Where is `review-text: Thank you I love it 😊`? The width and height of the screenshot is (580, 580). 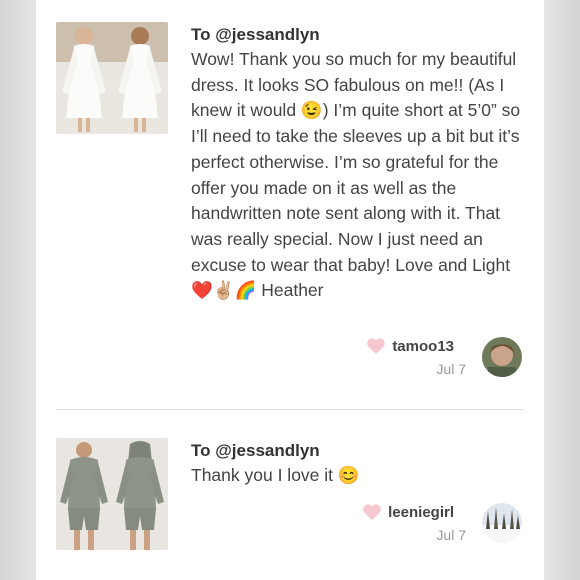
review-text: Thank you I love it 😊 is located at coordinates (275, 475).